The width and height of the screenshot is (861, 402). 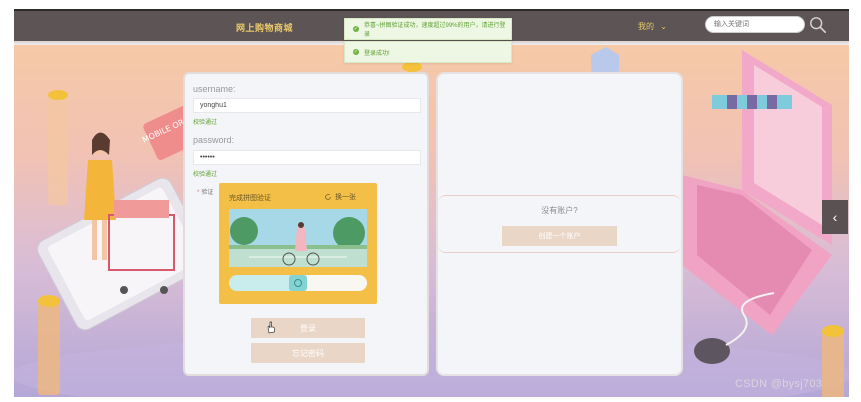 I want to click on hand-cursor-icon, so click(x=271, y=327).